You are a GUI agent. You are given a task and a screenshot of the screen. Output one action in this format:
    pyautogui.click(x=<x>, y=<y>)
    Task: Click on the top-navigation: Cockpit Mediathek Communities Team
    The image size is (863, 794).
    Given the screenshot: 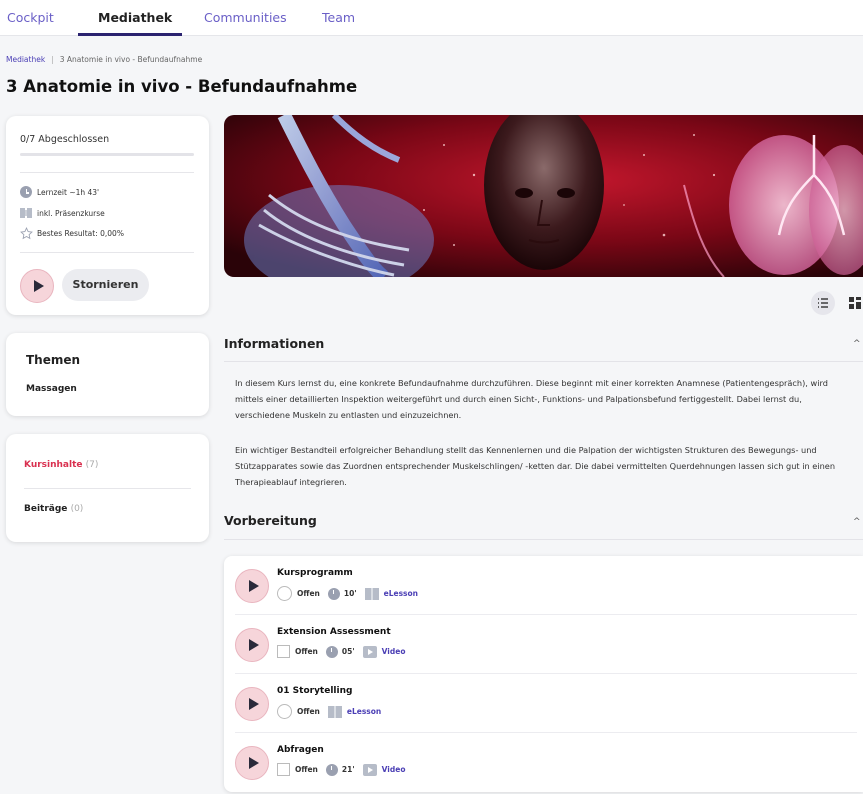 What is the action you would take?
    pyautogui.click(x=431, y=18)
    